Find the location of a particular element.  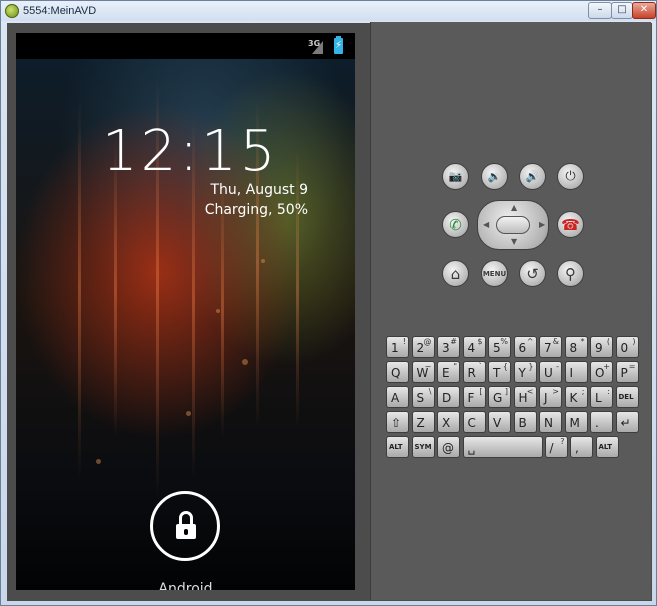

key-3: 3 # is located at coordinates (448, 347).